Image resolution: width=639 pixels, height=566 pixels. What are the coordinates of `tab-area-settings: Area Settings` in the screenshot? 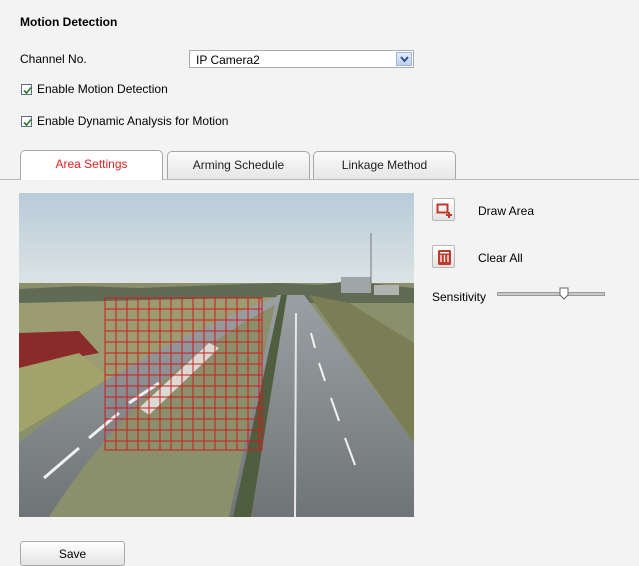 It's located at (91, 165).